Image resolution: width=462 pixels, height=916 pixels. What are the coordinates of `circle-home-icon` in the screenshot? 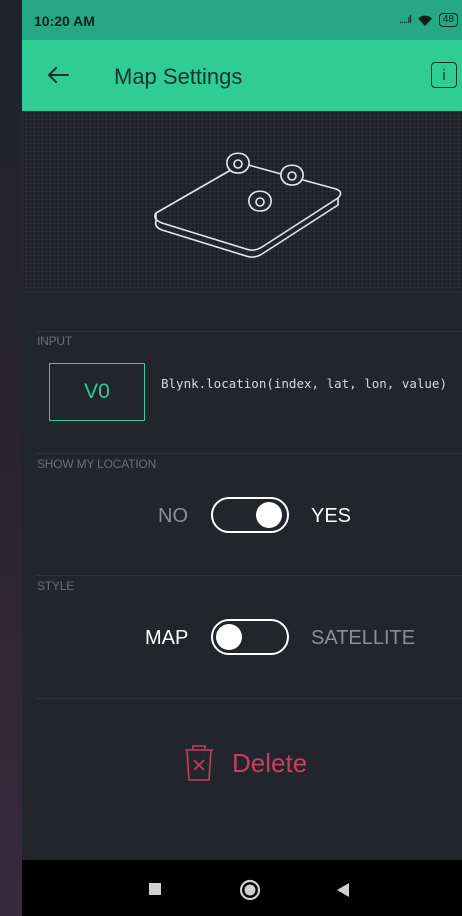 It's located at (250, 890).